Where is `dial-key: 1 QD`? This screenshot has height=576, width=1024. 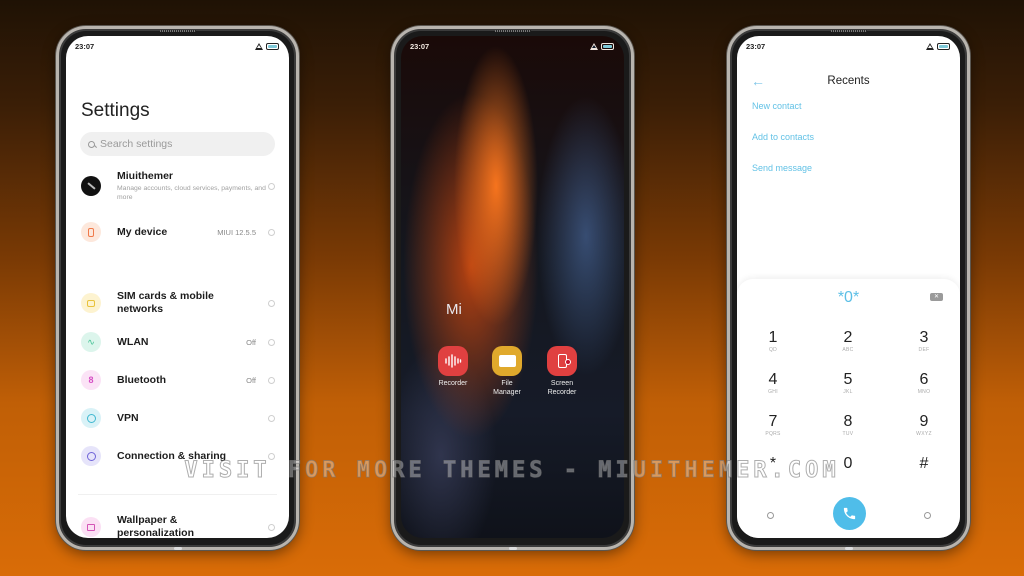
dial-key: 1 QD is located at coordinates (773, 341).